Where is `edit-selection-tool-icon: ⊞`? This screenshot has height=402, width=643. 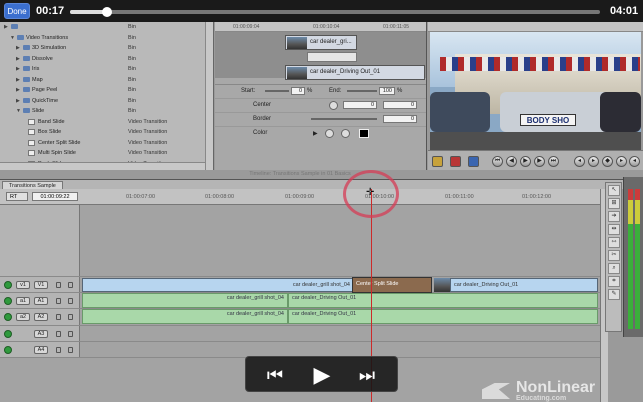 edit-selection-tool-icon: ⊞ is located at coordinates (614, 203).